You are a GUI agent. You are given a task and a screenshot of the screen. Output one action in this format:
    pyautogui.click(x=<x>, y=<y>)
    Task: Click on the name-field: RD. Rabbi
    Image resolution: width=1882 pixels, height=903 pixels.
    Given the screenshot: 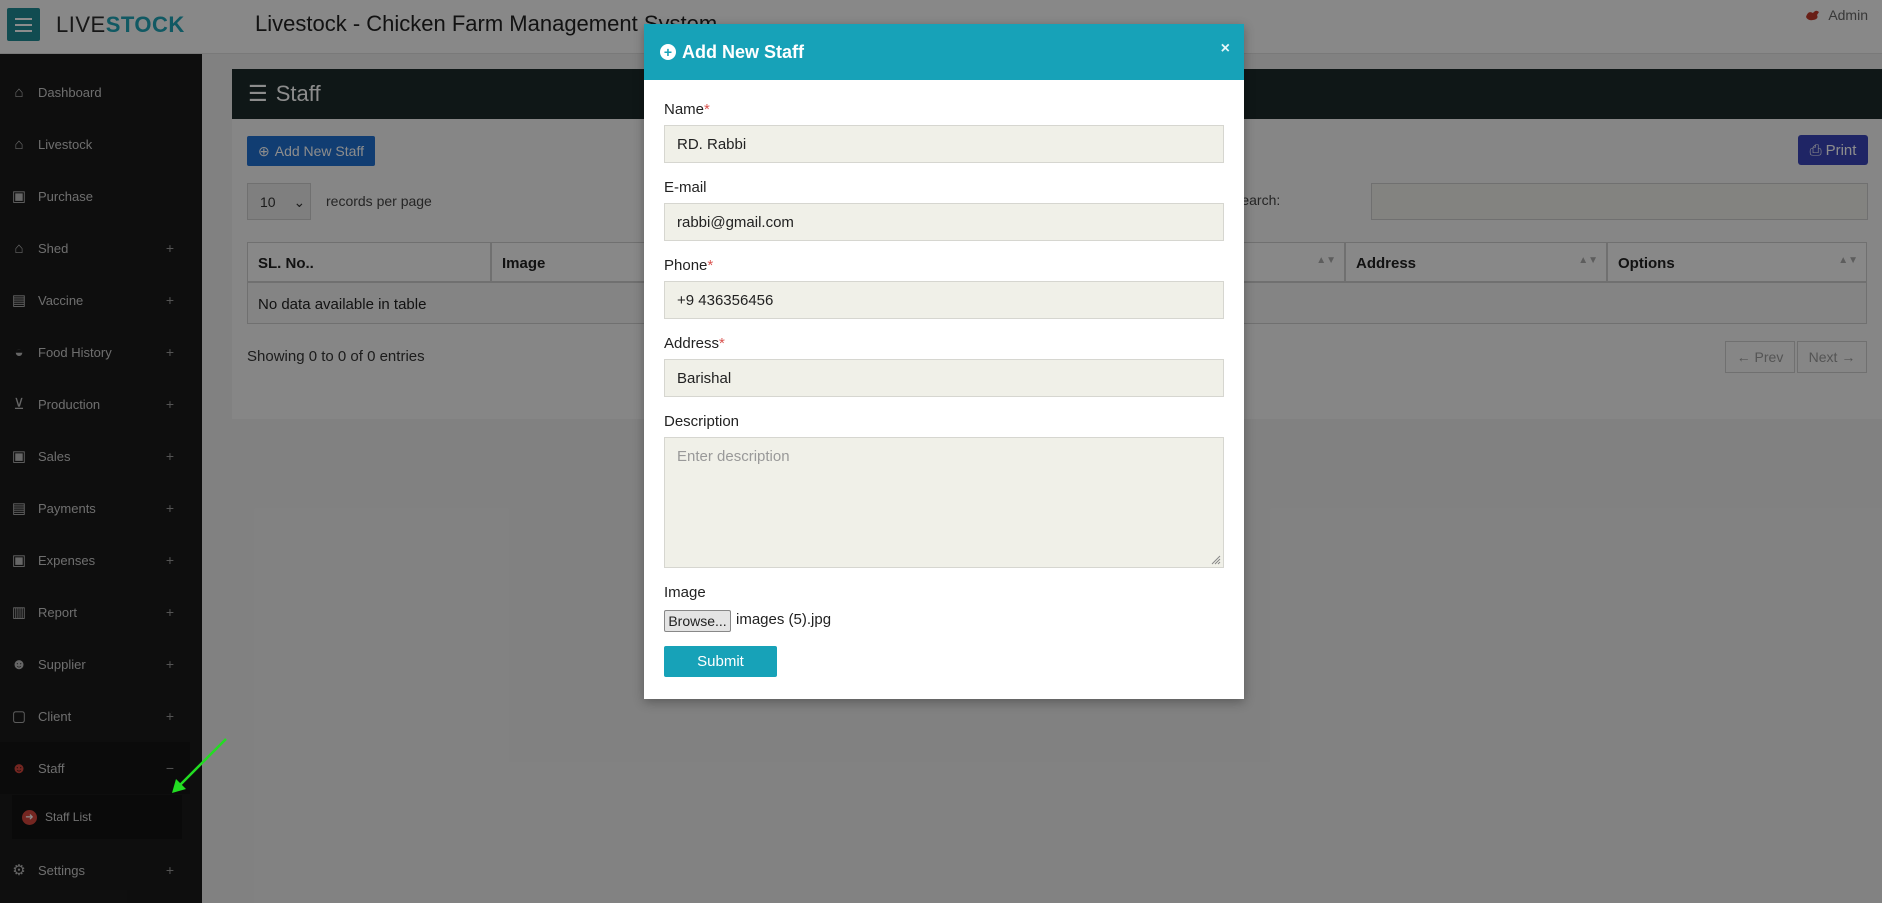 What is the action you would take?
    pyautogui.click(x=944, y=144)
    